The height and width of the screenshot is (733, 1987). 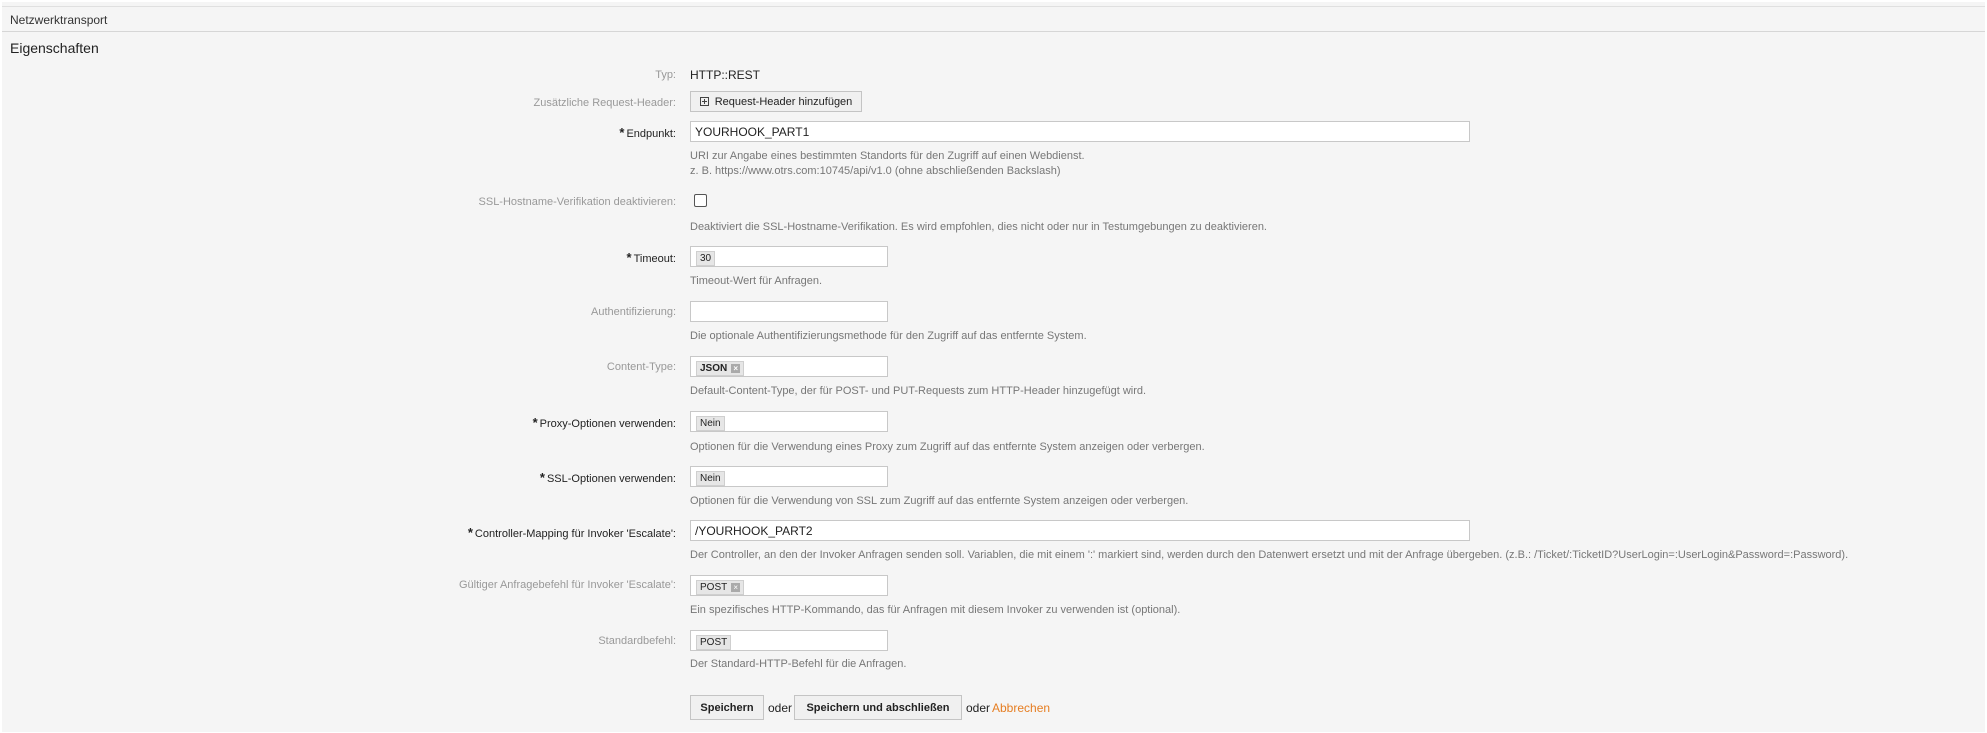 I want to click on proxy-value: Nein, so click(x=710, y=423).